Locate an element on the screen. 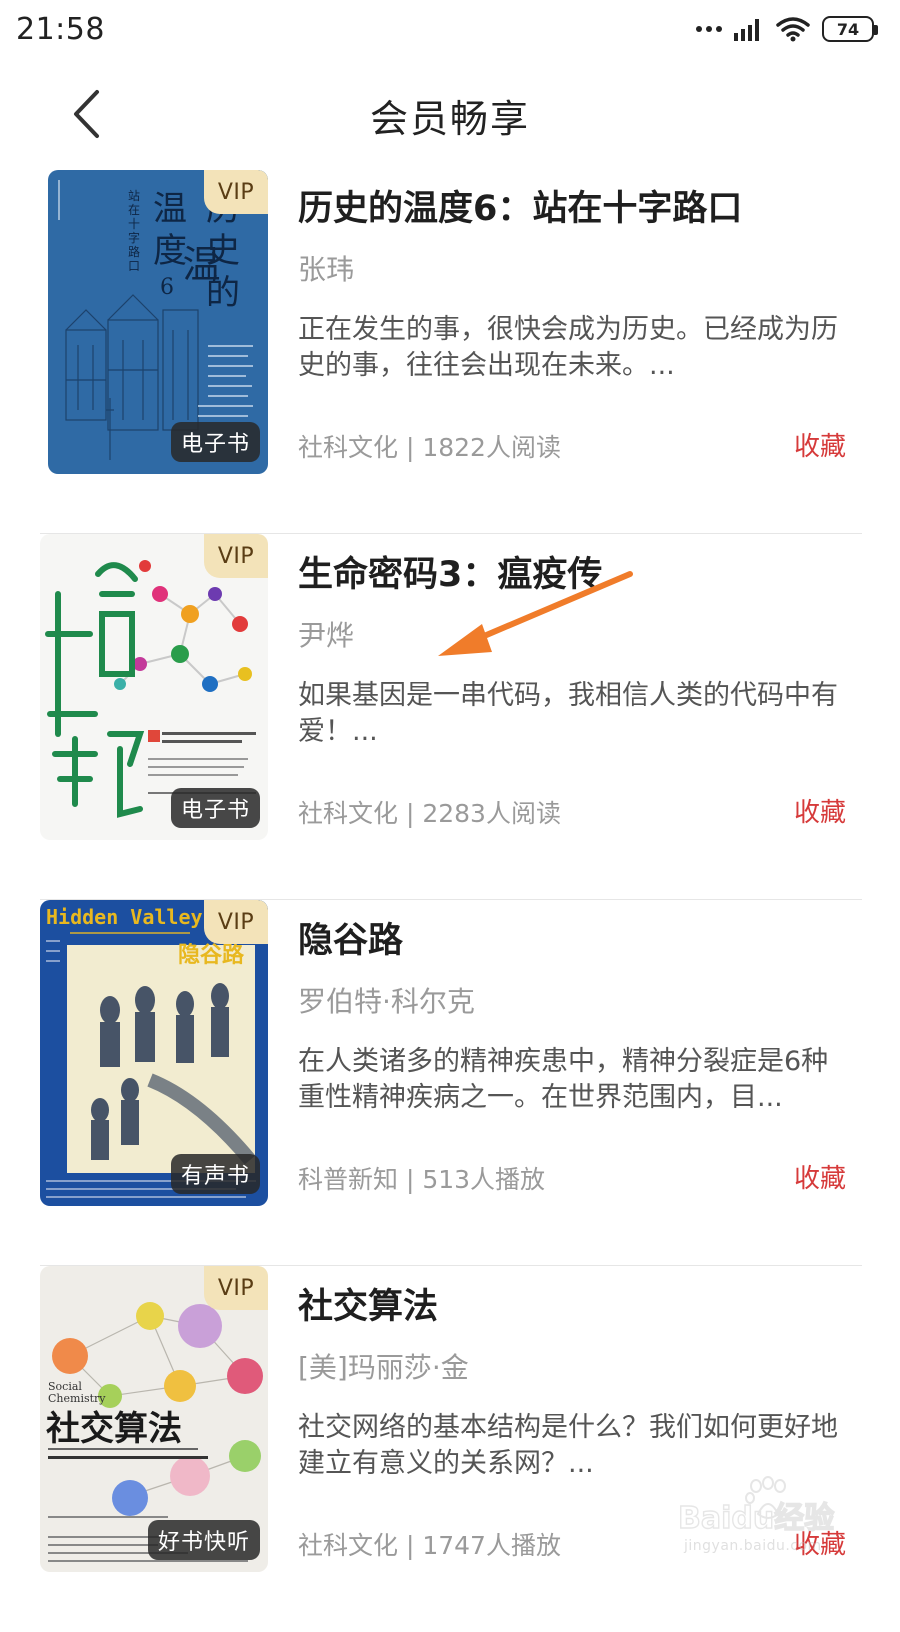 This screenshot has height=1632, width=900. book-cover: Social Chemistry 社交算法 VIP 好书快听 is located at coordinates (154, 1419).